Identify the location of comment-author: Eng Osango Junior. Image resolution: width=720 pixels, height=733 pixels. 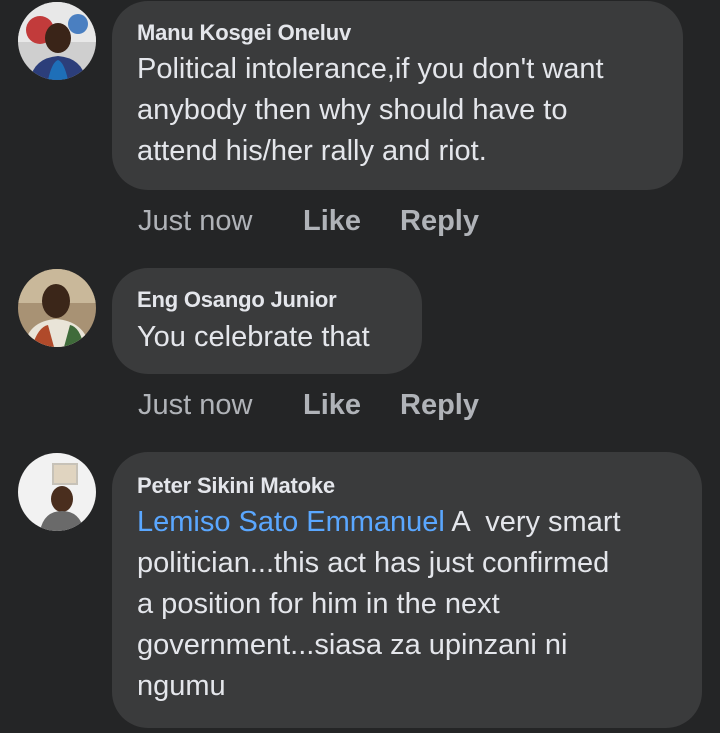
(237, 300).